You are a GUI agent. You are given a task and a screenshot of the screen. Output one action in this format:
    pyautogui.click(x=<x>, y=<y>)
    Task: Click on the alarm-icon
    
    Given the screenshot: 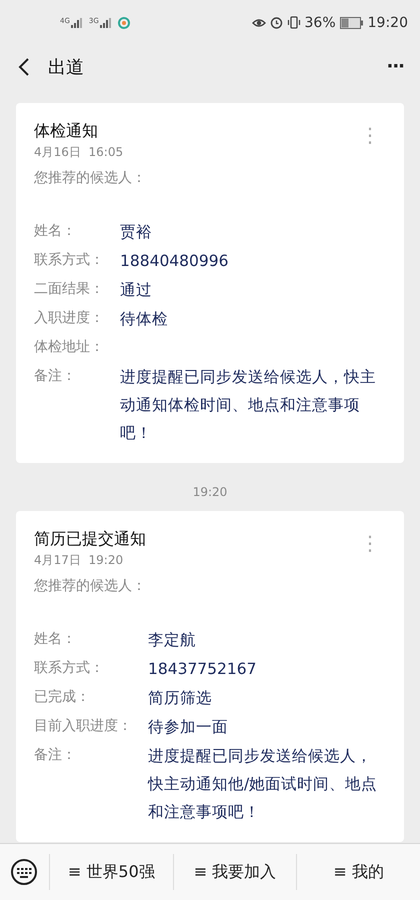 What is the action you would take?
    pyautogui.click(x=276, y=22)
    